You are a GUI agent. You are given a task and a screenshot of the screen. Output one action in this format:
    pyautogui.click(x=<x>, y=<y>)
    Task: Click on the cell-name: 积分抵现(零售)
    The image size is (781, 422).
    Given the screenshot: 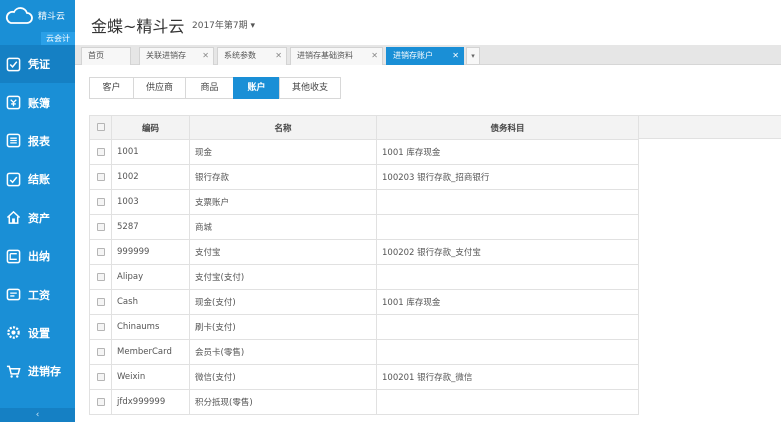 What is the action you would take?
    pyautogui.click(x=283, y=402)
    